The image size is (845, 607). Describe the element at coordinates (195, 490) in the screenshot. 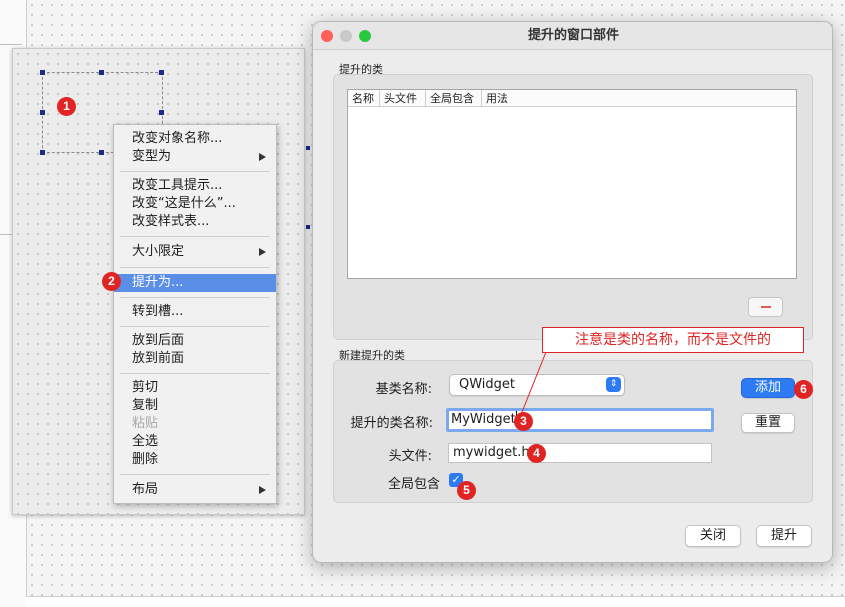

I see `menu-item-layout: 布局` at that location.